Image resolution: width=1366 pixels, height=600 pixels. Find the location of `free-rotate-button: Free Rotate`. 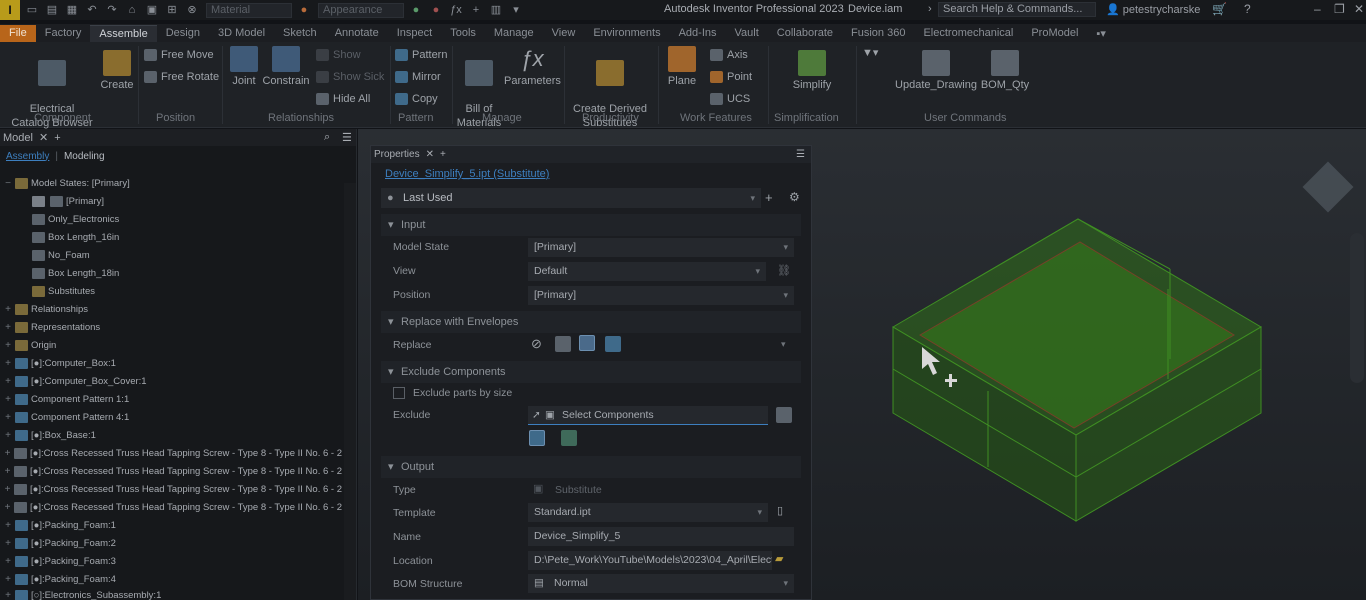

free-rotate-button: Free Rotate is located at coordinates (181, 77).